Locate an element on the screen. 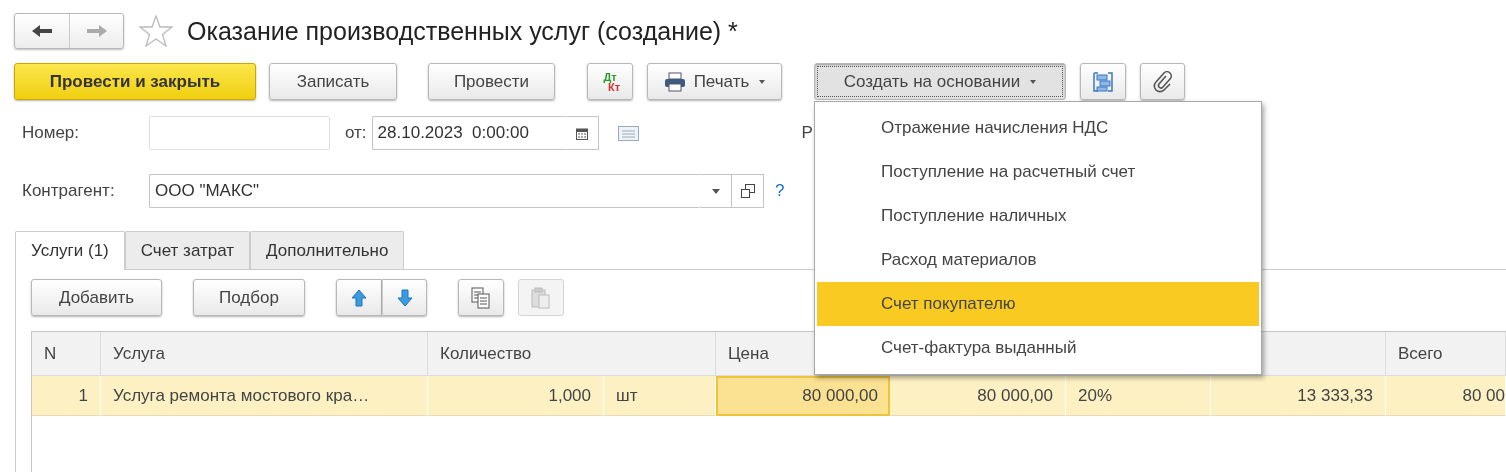  move-down-button is located at coordinates (404, 297).